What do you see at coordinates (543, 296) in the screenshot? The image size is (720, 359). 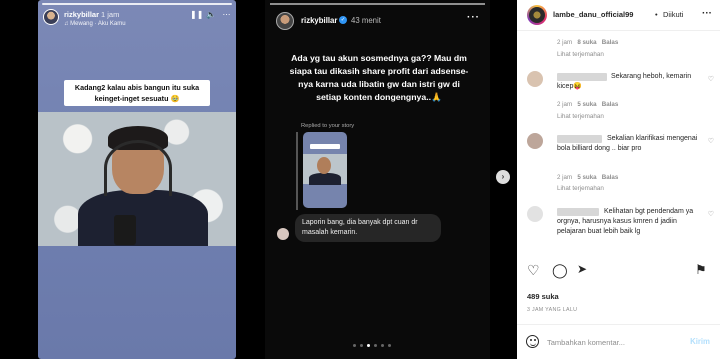 I see `likes-count: 489 suka` at bounding box center [543, 296].